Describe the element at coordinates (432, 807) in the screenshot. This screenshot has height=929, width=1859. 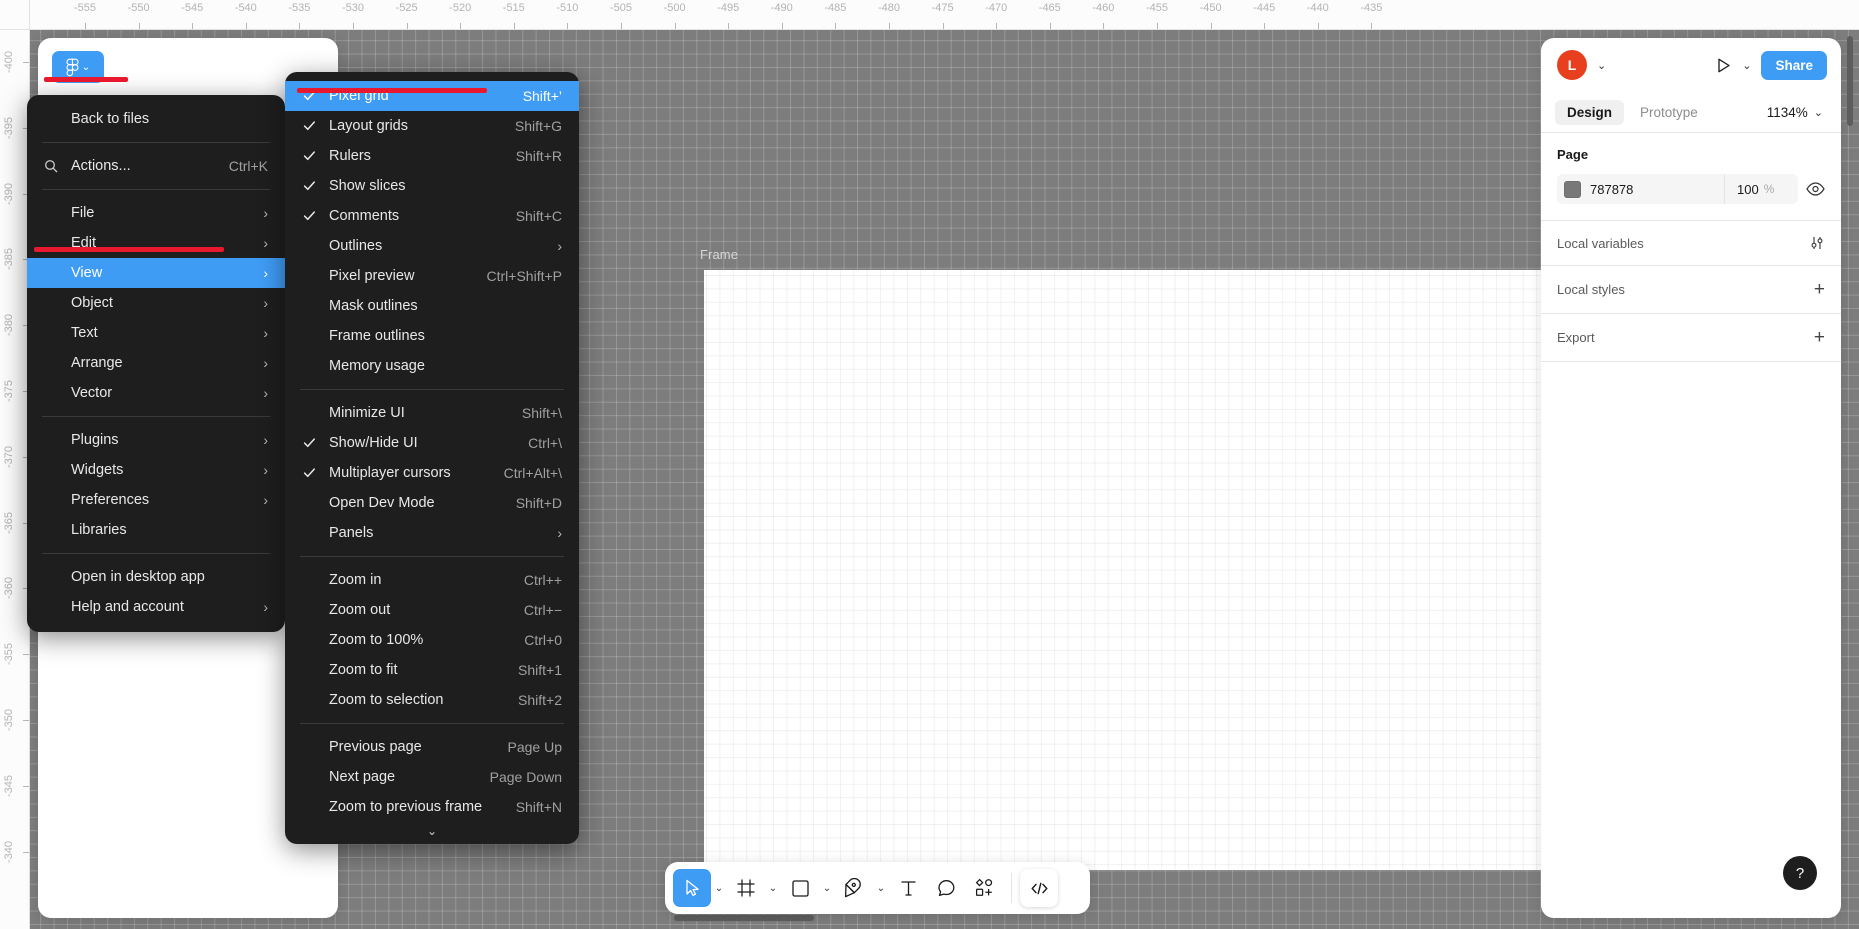
I see `menu-item-zoom-to-previous-frame: Zoom to previous frame Shift+N` at that location.